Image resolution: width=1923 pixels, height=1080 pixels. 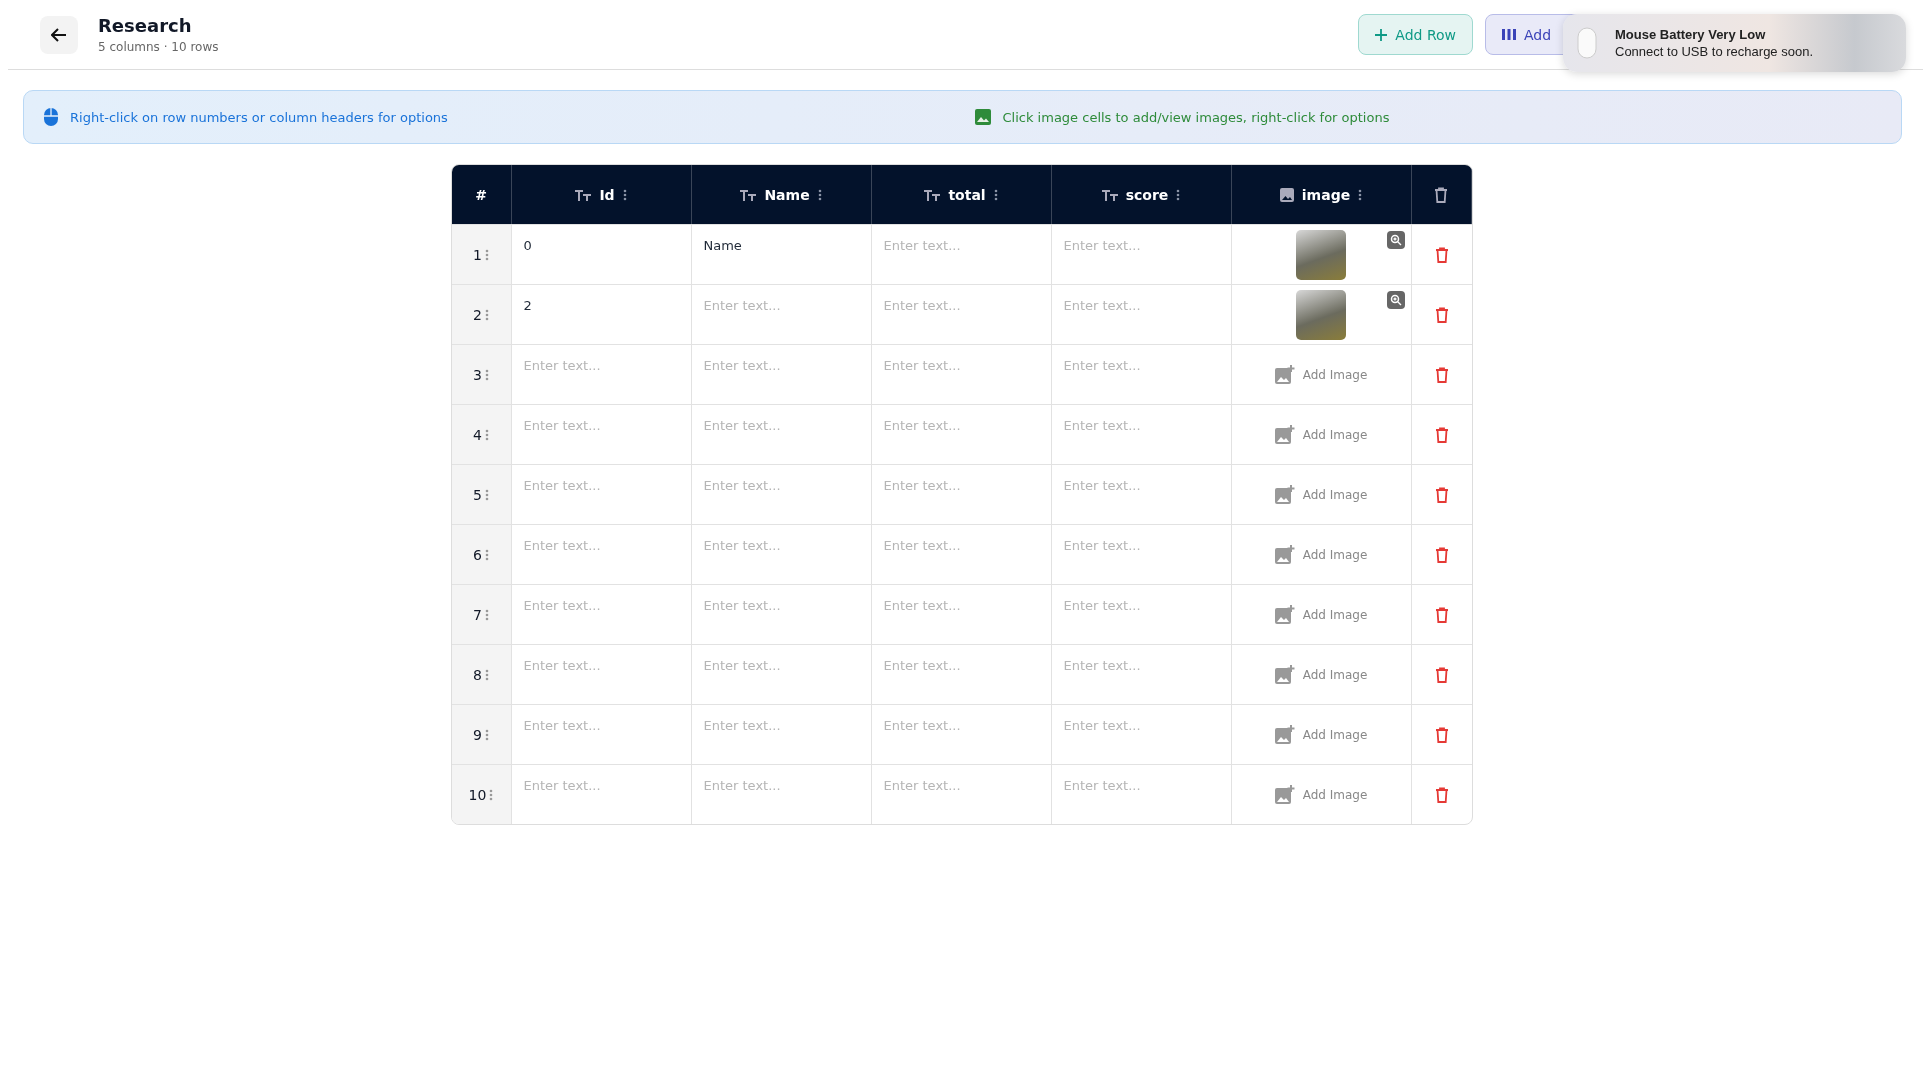 I want to click on photo-placeholder, so click(x=1321, y=314).